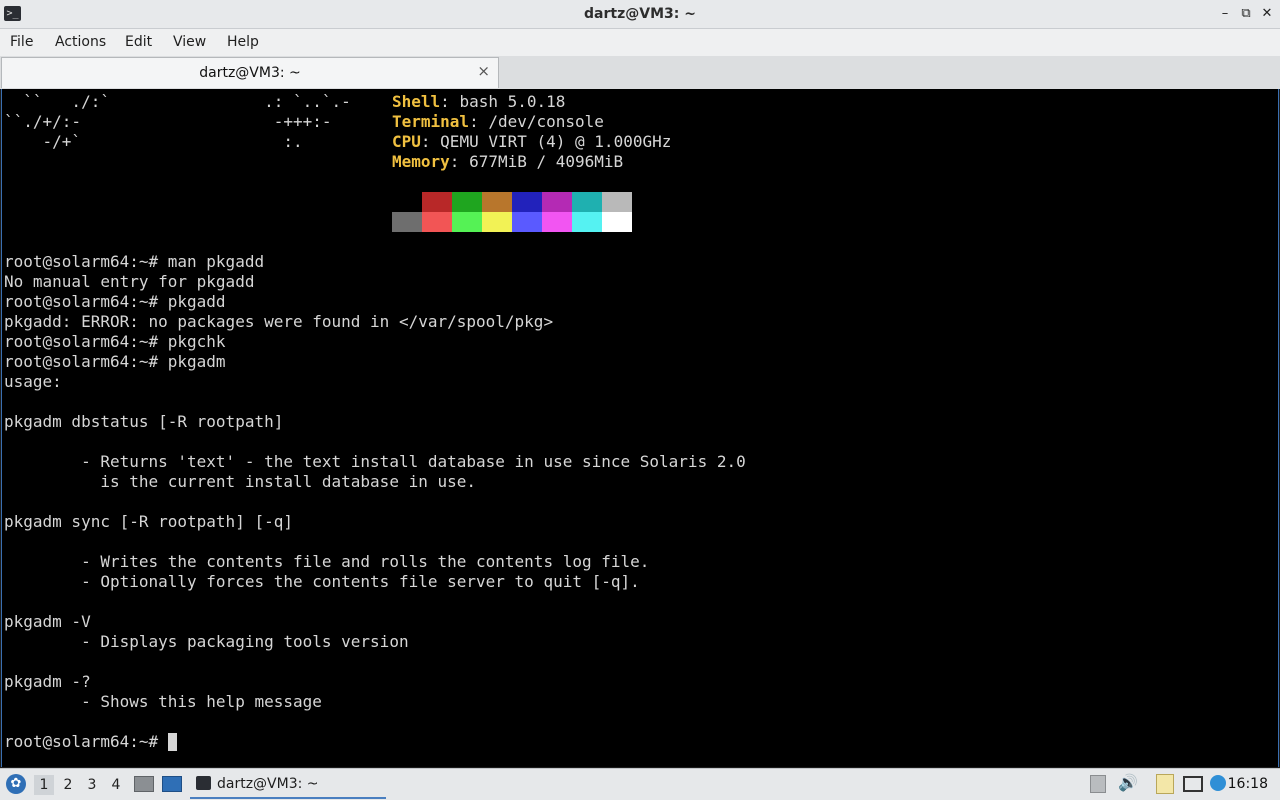 This screenshot has width=1280, height=800. Describe the element at coordinates (640, 784) in the screenshot. I see `taskbar: ✿ 1 2 3 4 dartz@VM3: ~ 🔊 16:18` at that location.